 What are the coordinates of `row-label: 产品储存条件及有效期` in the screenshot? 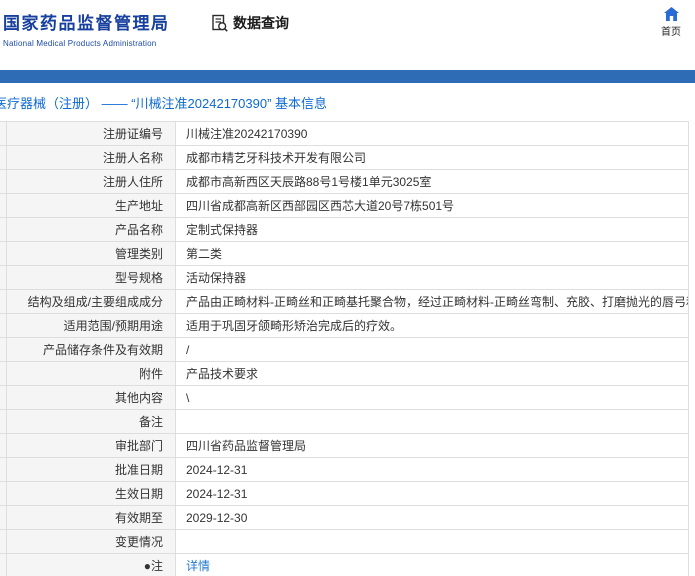 It's located at (91, 349).